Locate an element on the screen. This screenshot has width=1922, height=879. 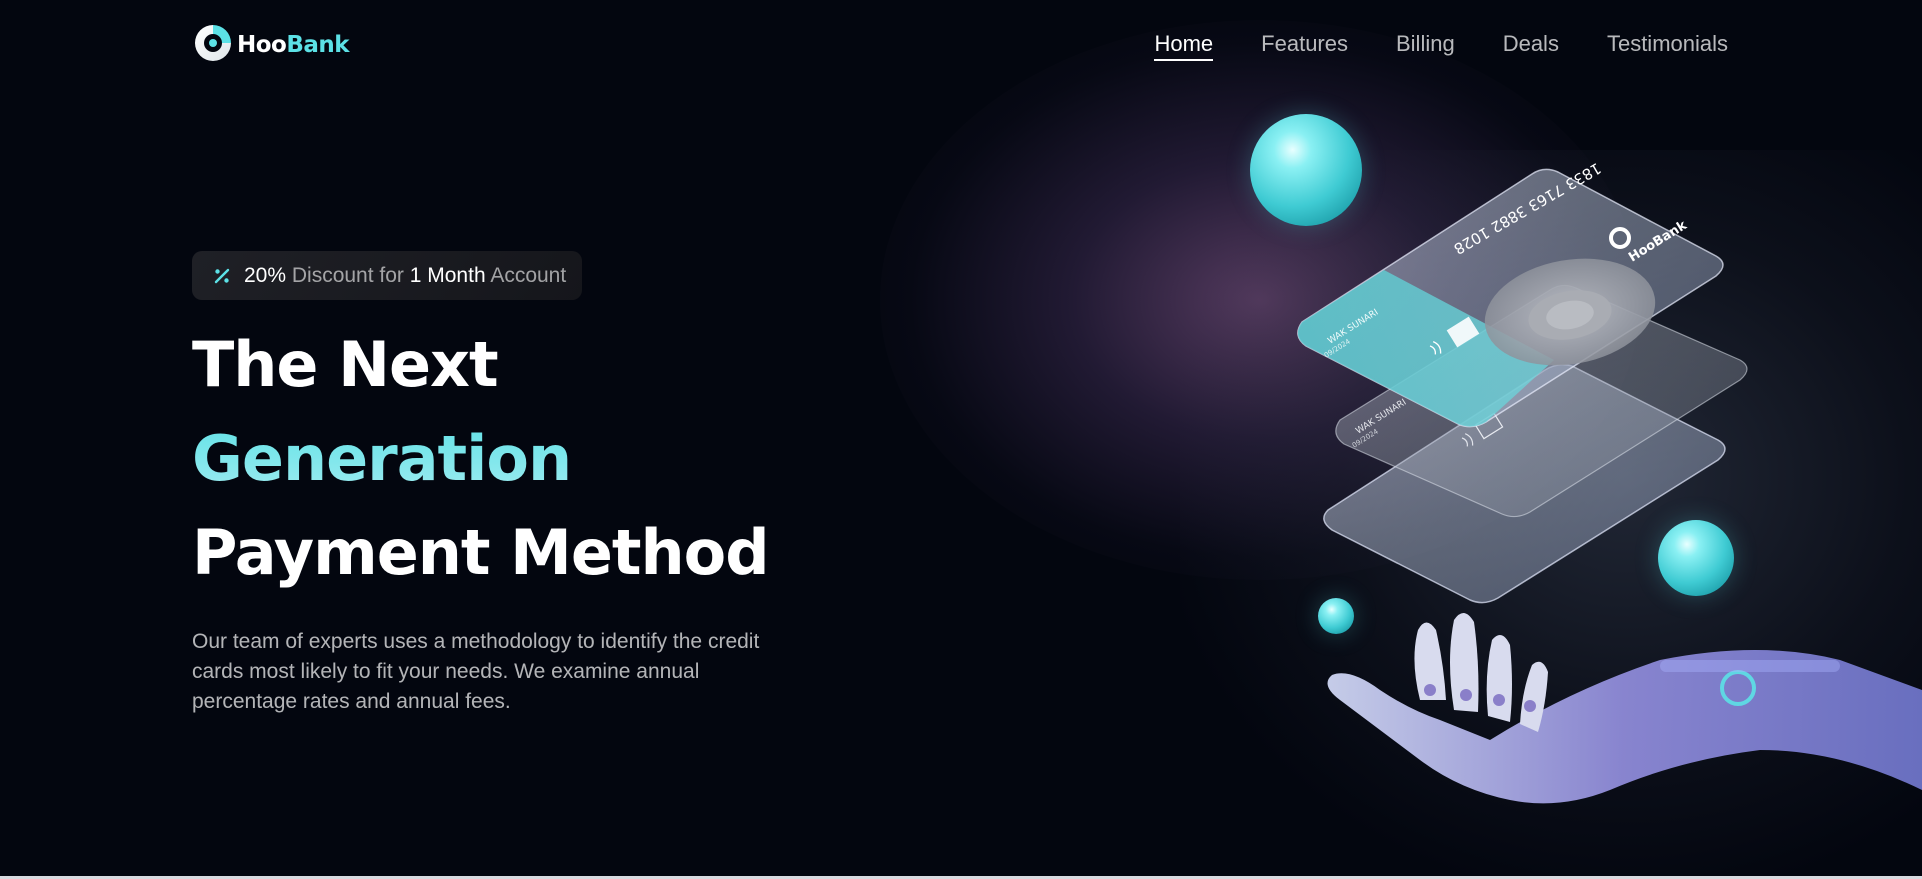
brand-name: HooBank is located at coordinates (293, 45).